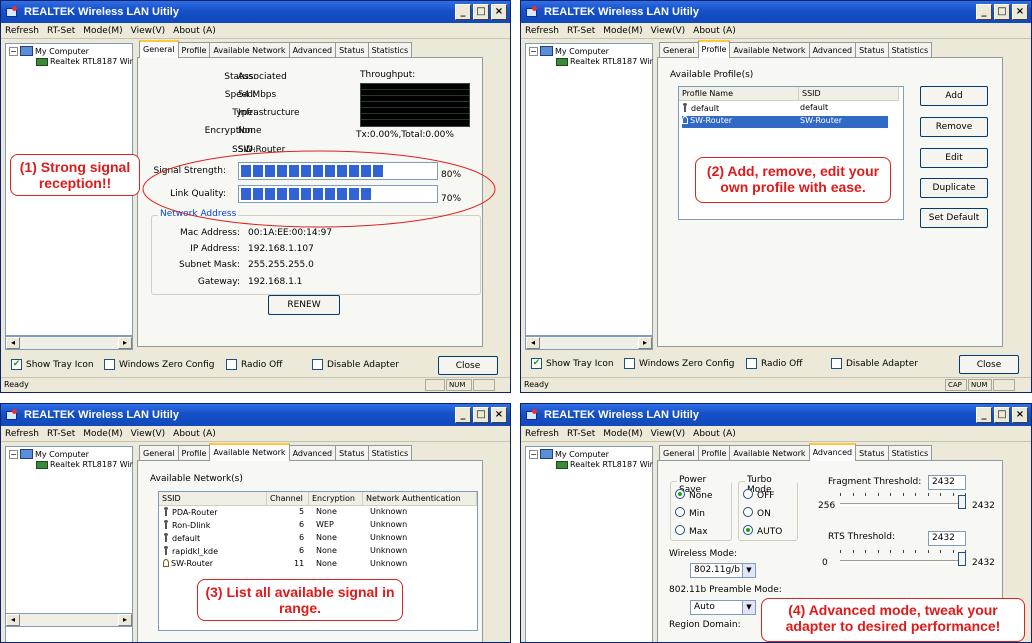  I want to click on remove-button: Remove, so click(954, 127).